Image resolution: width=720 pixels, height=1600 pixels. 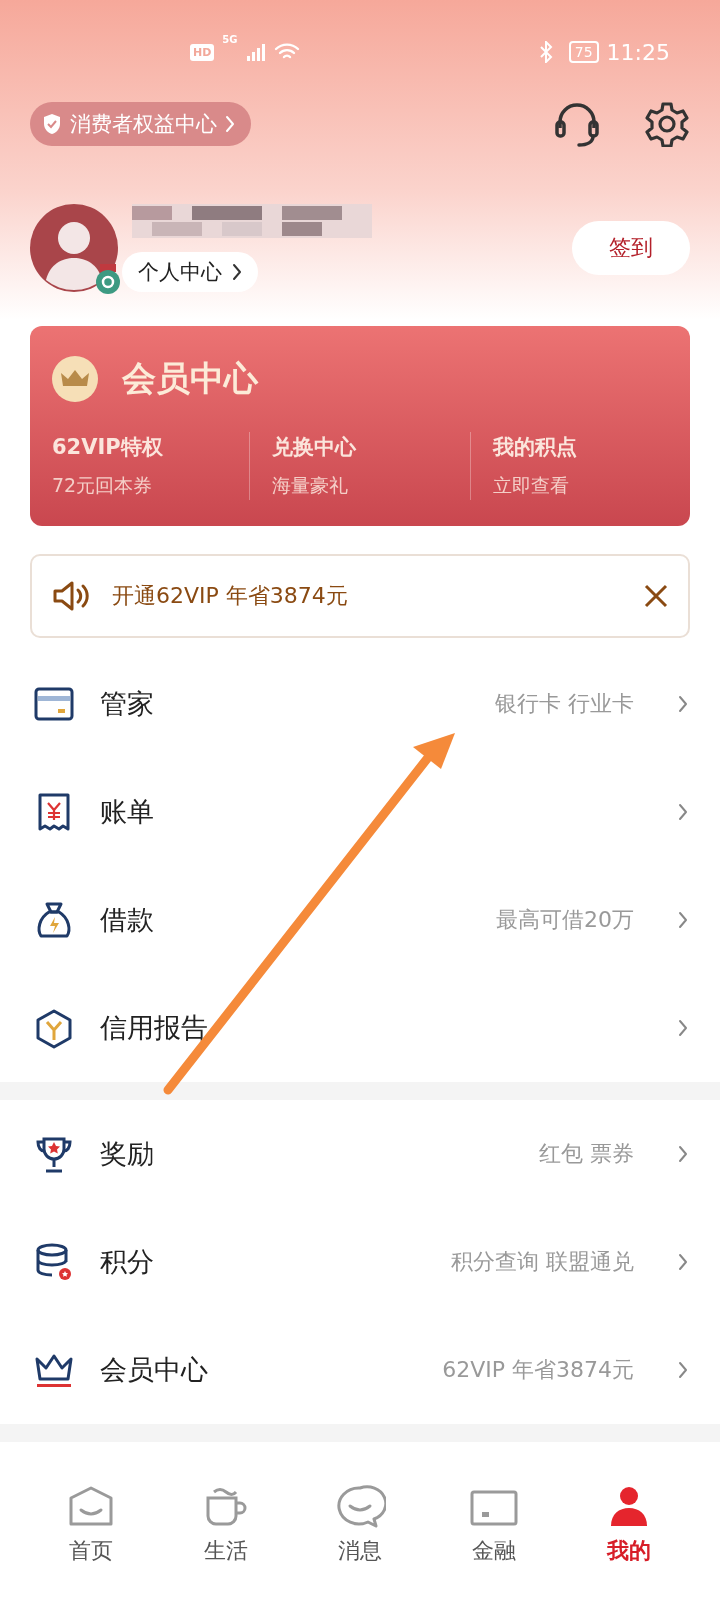 What do you see at coordinates (565, 920) in the screenshot?
I see `menu-detail: 最高可借20万` at bounding box center [565, 920].